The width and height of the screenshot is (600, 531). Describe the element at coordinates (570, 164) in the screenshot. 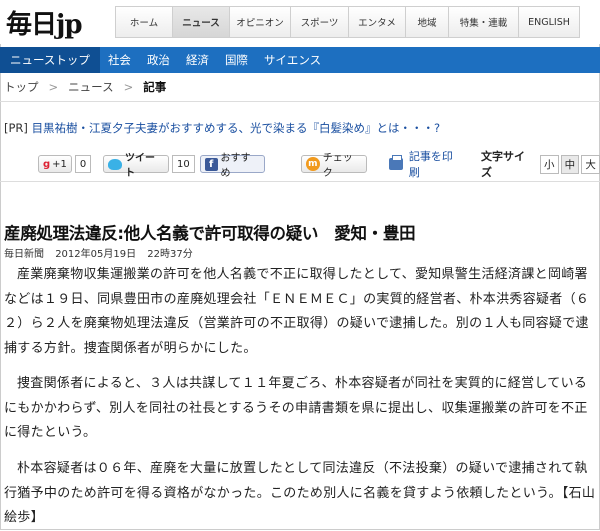

I see `font-size-medium: 中` at that location.